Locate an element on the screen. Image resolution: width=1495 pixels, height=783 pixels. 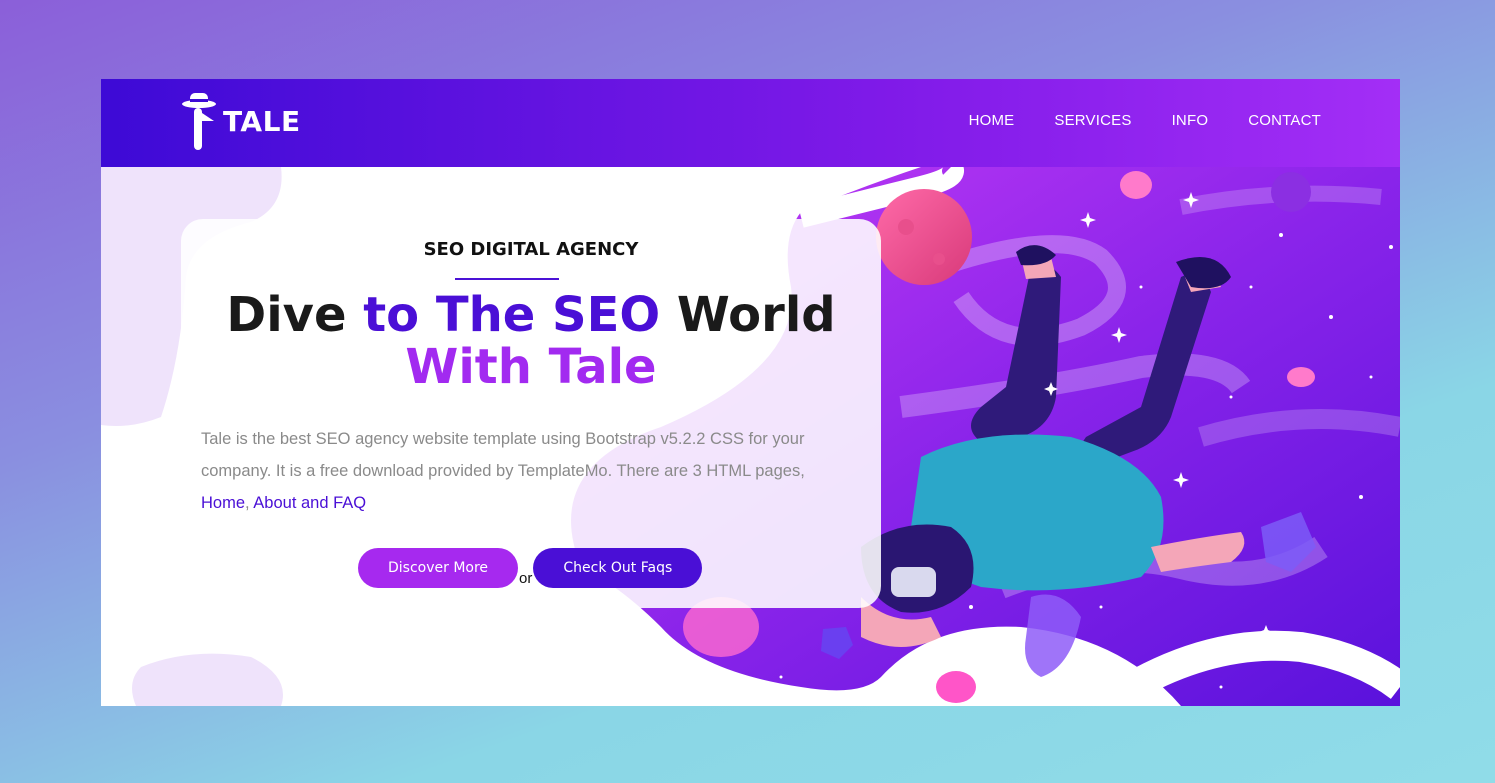
site-header: TALE HOME SERVICES INFO CONTACT is located at coordinates (750, 123).